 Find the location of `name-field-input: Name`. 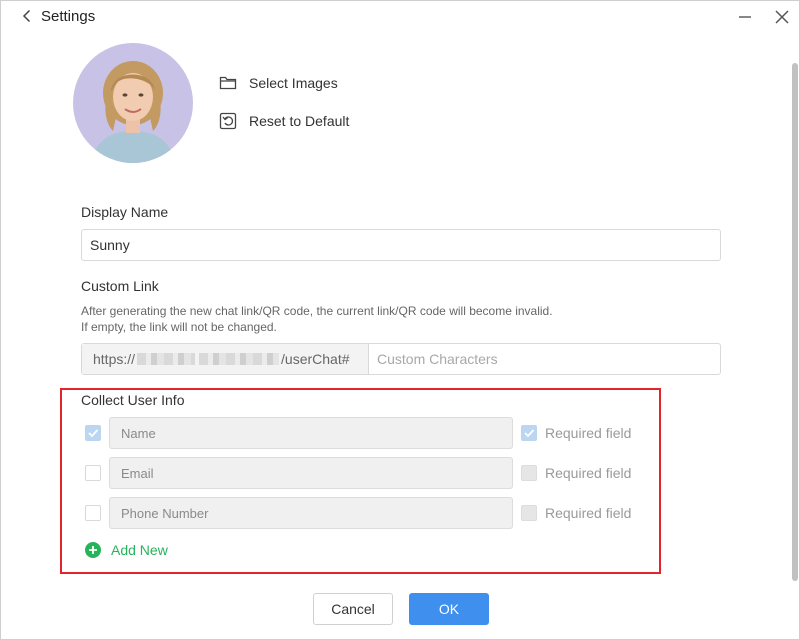

name-field-input: Name is located at coordinates (311, 433).